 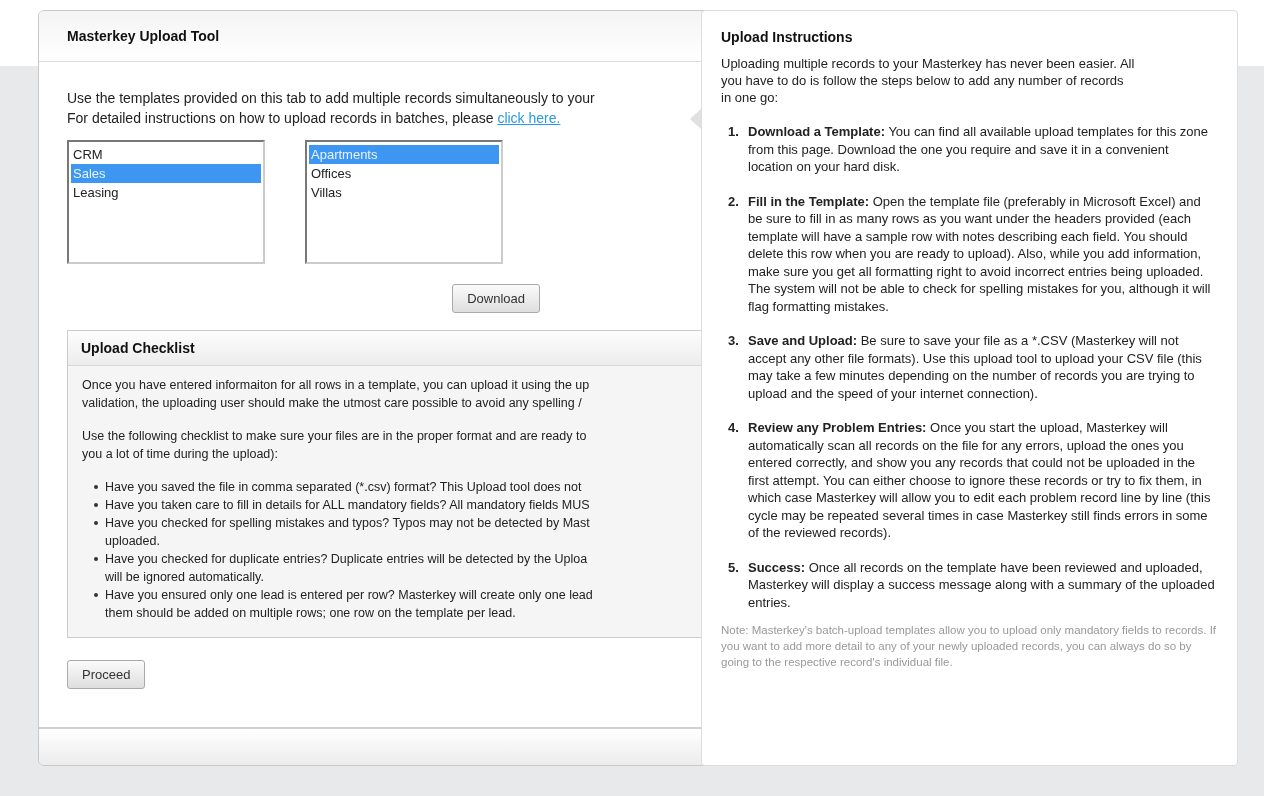 What do you see at coordinates (928, 80) in the screenshot?
I see `popover-intro: Uploading multiple records to your Masterkey has never been easier. All you have to do is follow the steps below to add any number of records in one go:` at bounding box center [928, 80].